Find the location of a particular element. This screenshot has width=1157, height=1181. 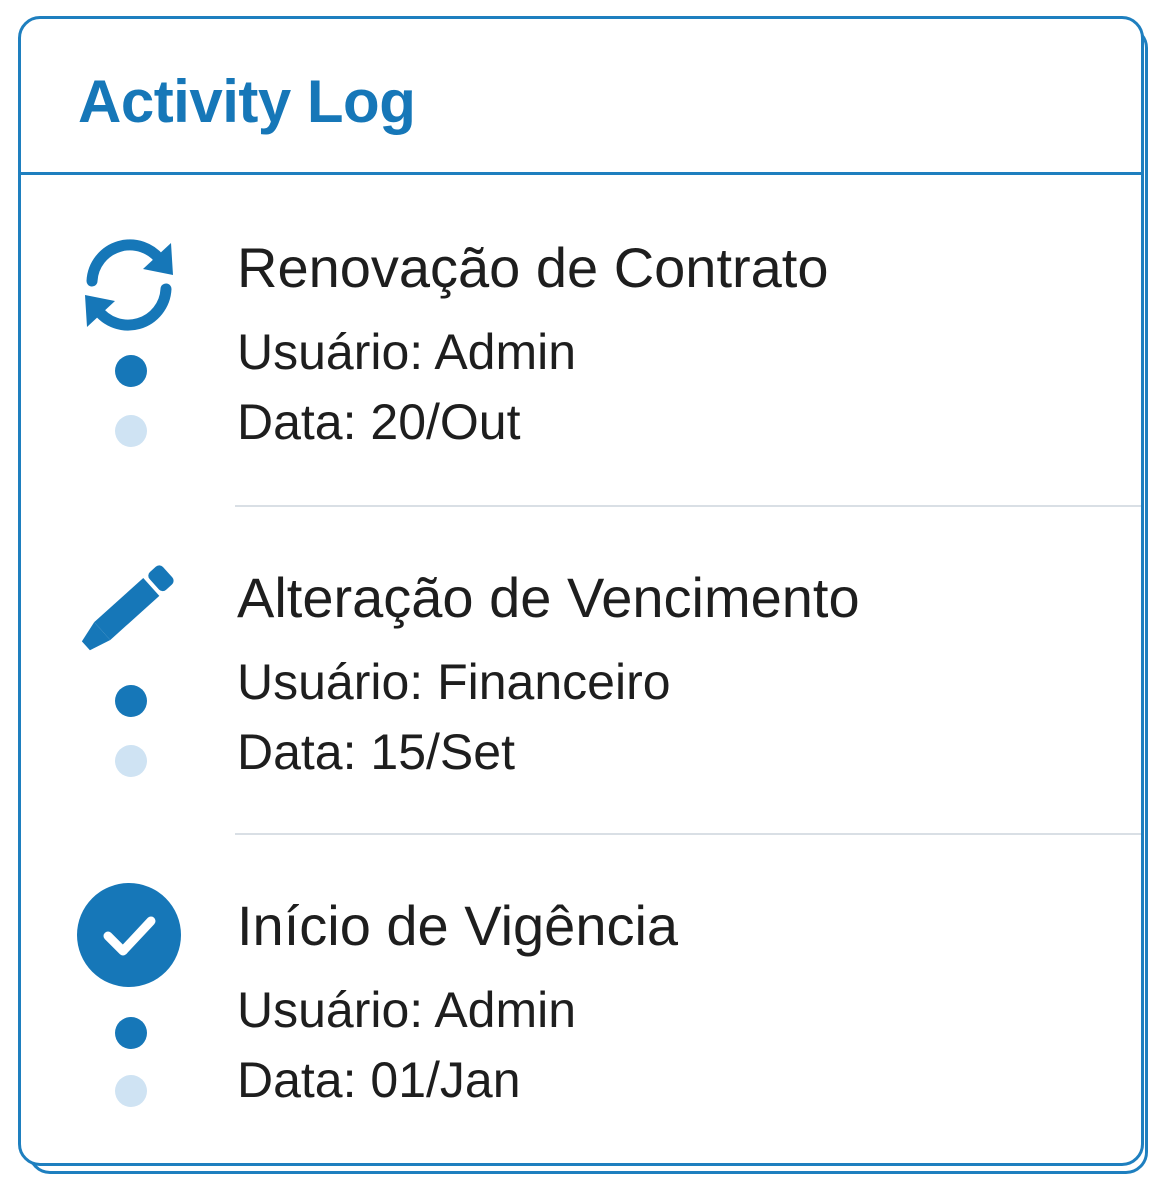

card-header: Activity Log is located at coordinates (581, 97).